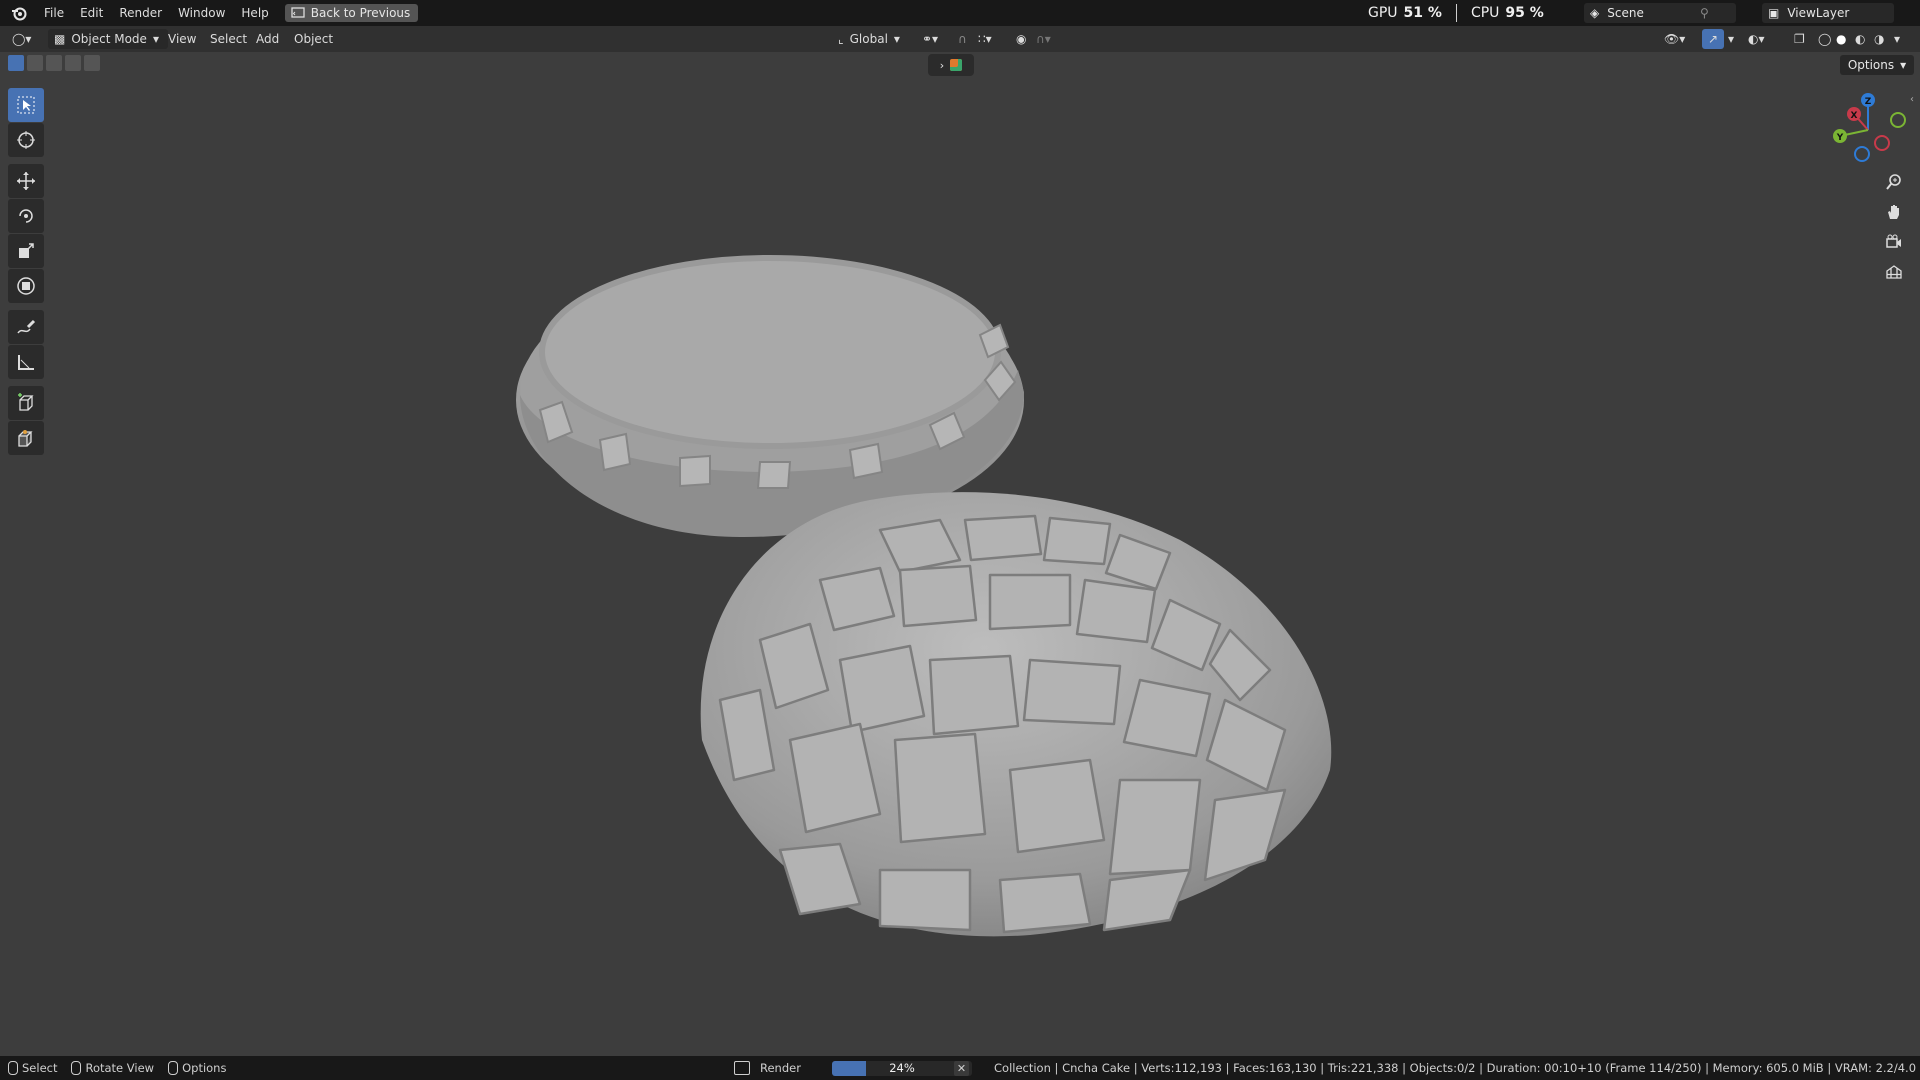  What do you see at coordinates (91, 13) in the screenshot?
I see `menu-edit: Edit` at bounding box center [91, 13].